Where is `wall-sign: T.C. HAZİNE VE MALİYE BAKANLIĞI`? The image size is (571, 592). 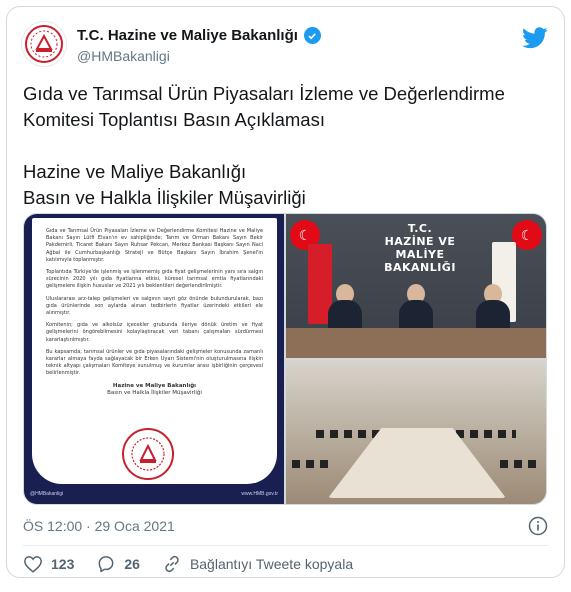
wall-sign: T.C. HAZİNE VE MALİYE BAKANLIĞI is located at coordinates (420, 248).